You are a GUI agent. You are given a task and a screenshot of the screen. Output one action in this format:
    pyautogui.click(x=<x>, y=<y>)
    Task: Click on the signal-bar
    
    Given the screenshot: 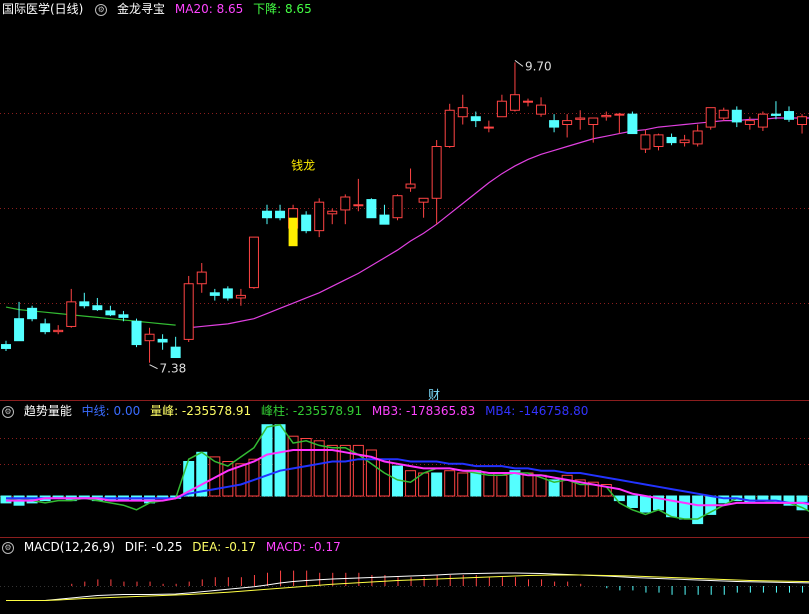 What is the action you would take?
    pyautogui.click(x=293, y=232)
    